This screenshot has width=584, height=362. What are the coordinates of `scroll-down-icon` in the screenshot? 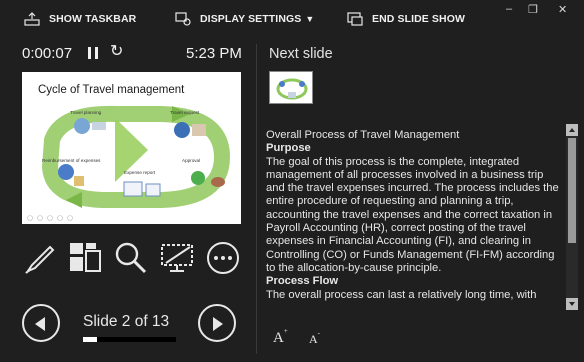 It's located at (572, 304).